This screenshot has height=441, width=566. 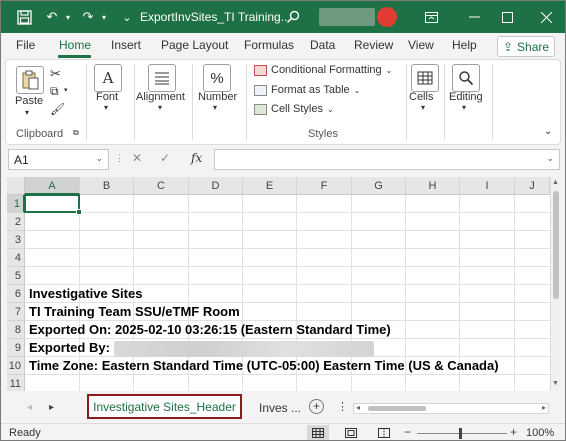 What do you see at coordinates (16, 294) in the screenshot?
I see `row-header-6: 6` at bounding box center [16, 294].